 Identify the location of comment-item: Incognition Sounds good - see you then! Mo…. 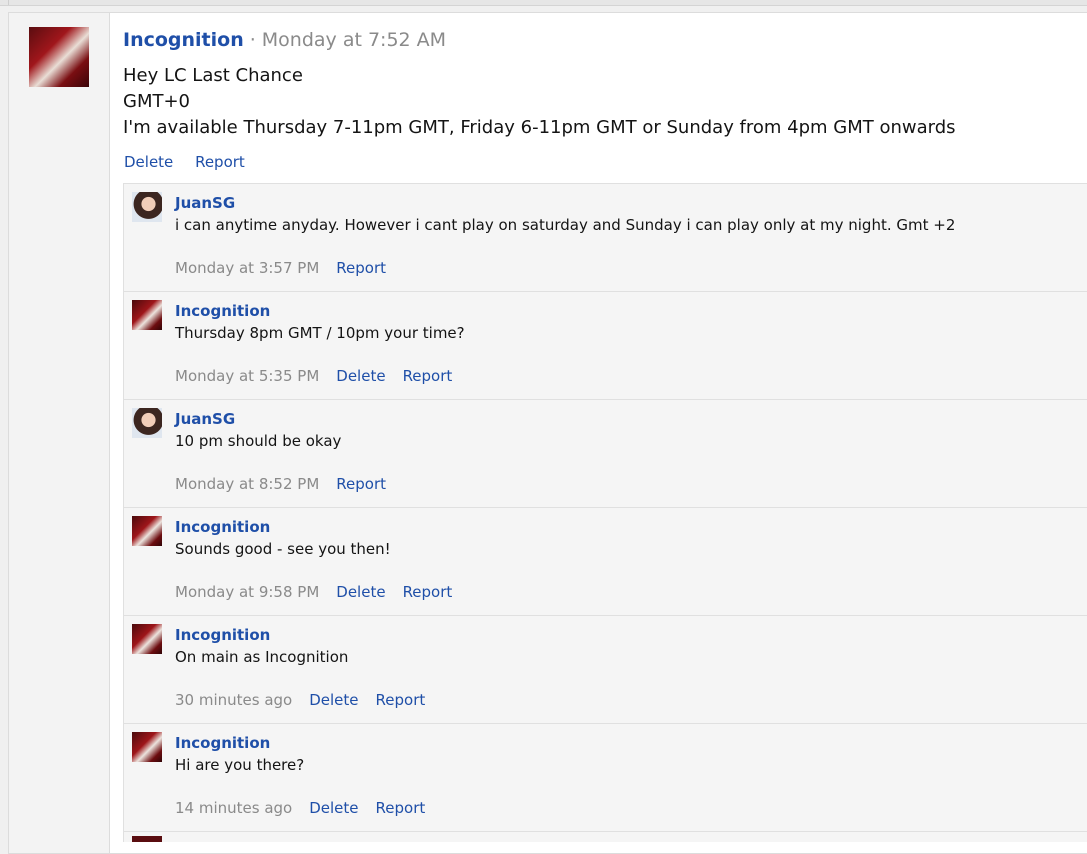
(605, 562).